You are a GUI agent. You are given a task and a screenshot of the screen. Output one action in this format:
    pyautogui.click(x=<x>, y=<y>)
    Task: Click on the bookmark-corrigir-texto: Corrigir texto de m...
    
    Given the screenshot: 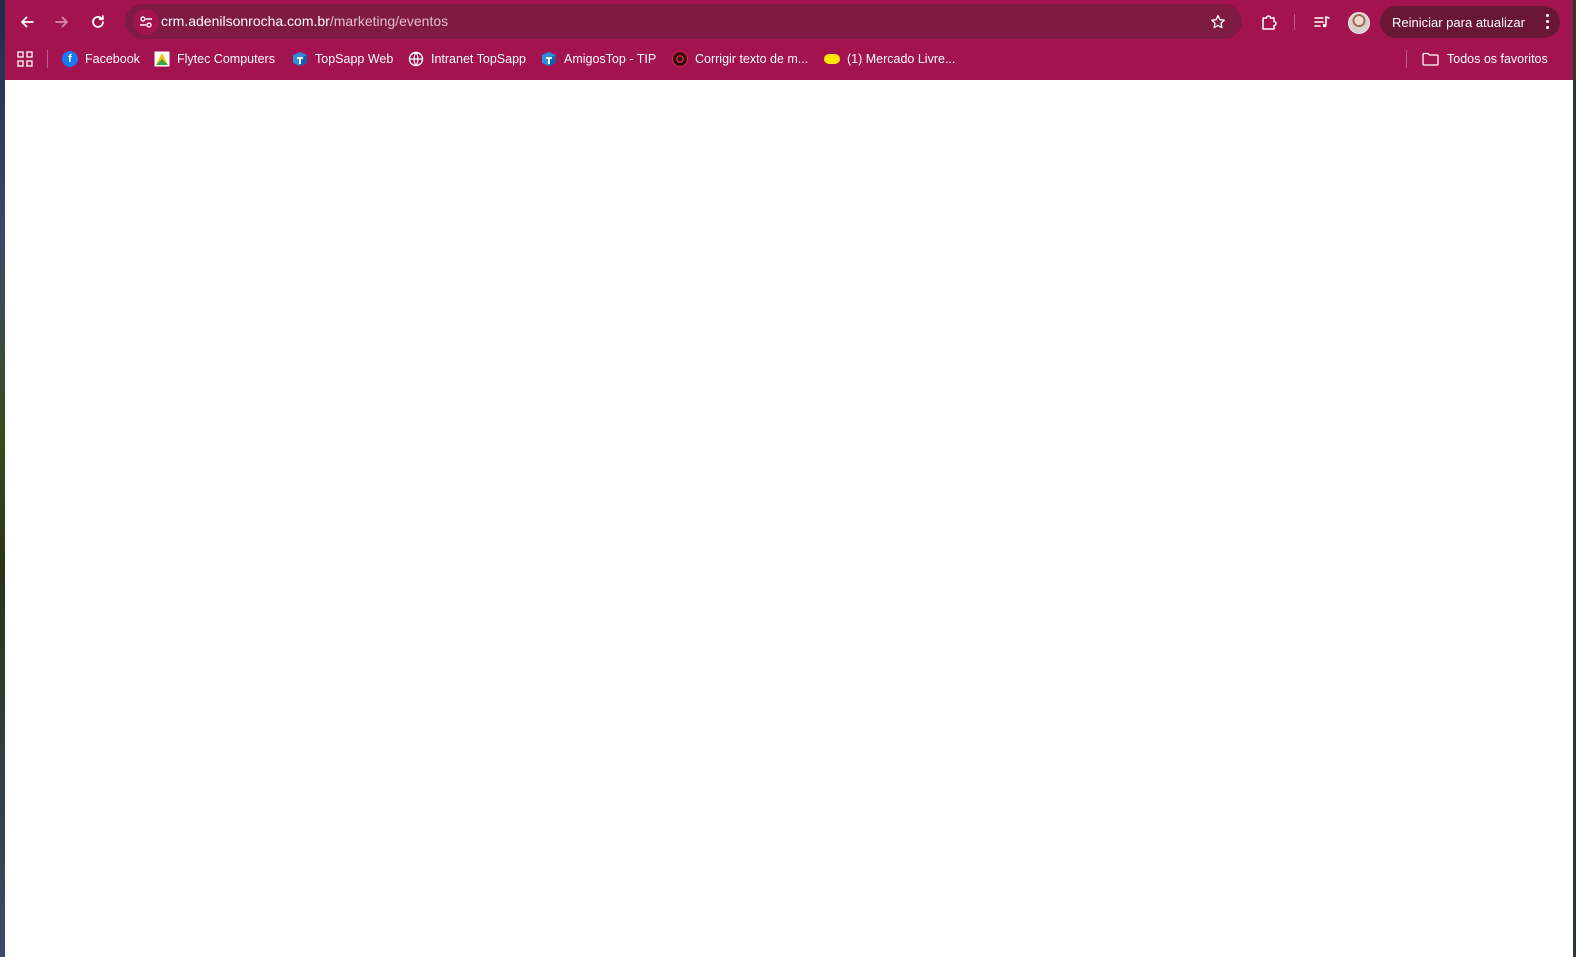 What is the action you would take?
    pyautogui.click(x=740, y=59)
    